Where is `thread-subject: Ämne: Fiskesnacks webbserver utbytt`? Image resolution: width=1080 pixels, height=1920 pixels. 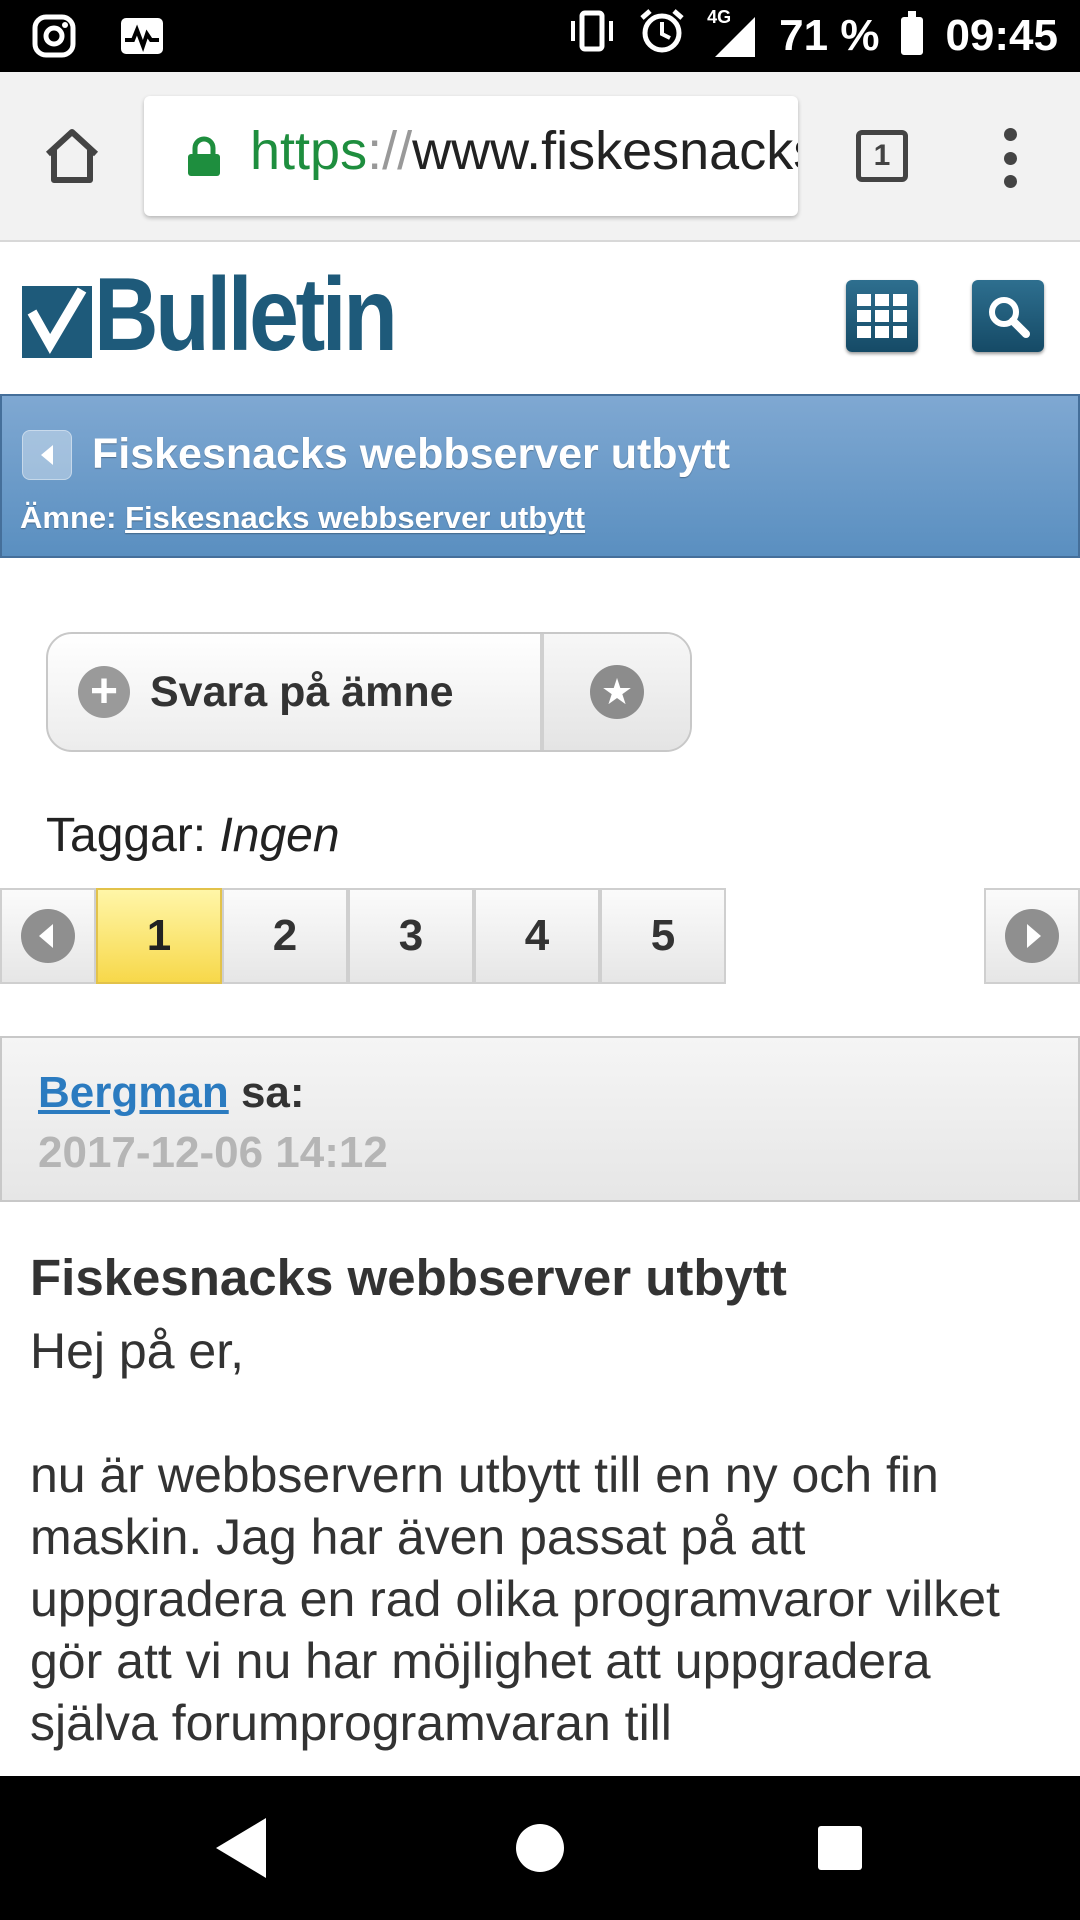
thread-subject: Ämne: Fiskesnacks webbserver utbytt is located at coordinates (303, 517).